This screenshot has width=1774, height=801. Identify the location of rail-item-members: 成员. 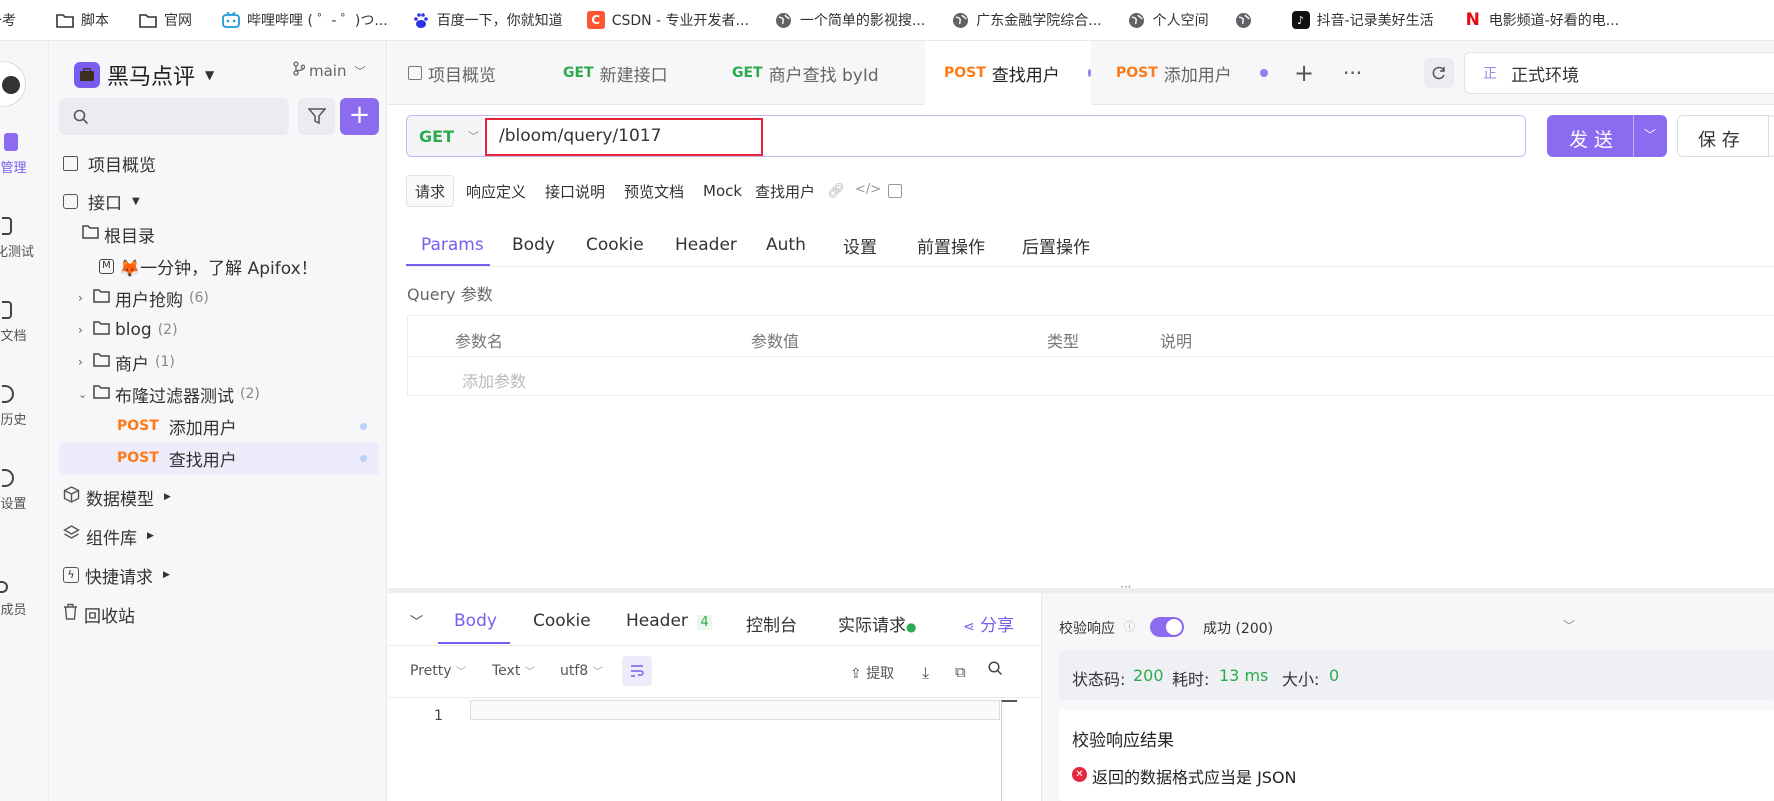
(24, 599).